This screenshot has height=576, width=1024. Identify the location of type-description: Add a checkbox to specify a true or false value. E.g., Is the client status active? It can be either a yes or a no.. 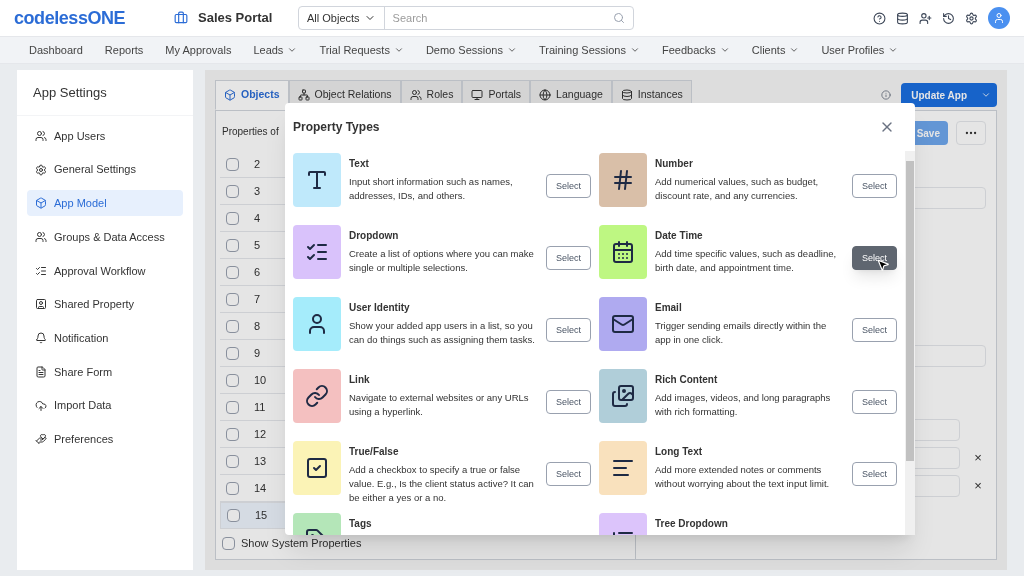
(442, 484).